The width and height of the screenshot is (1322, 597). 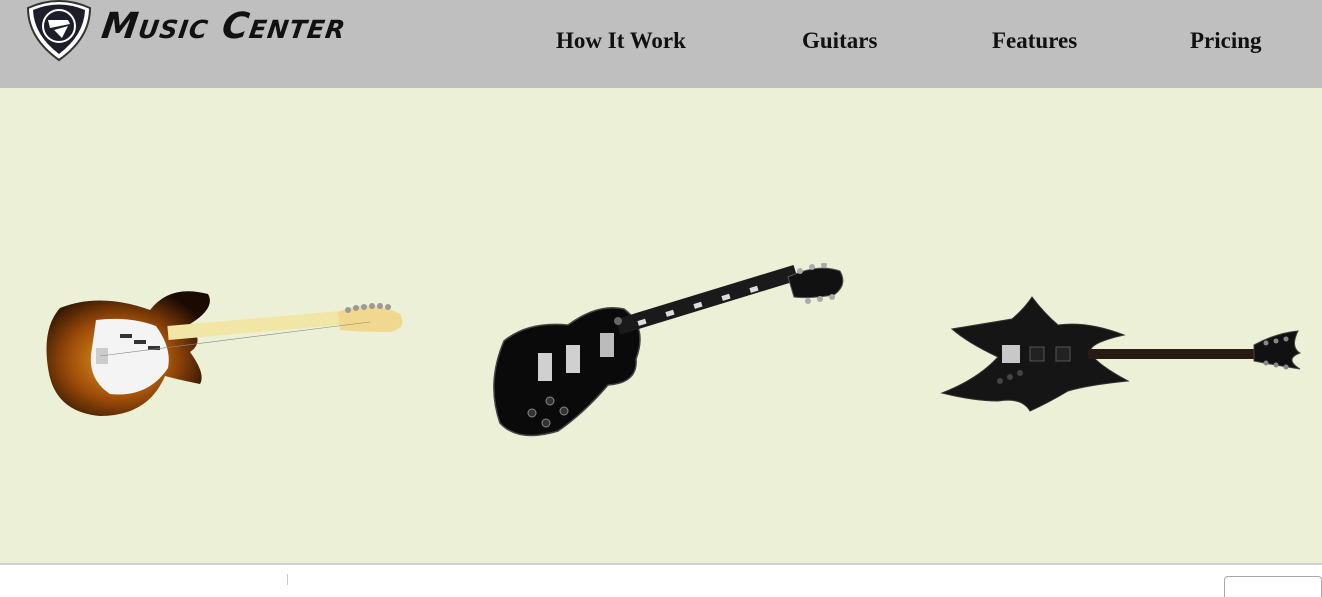 I want to click on nav-how-it-work: How It Work, so click(x=621, y=41).